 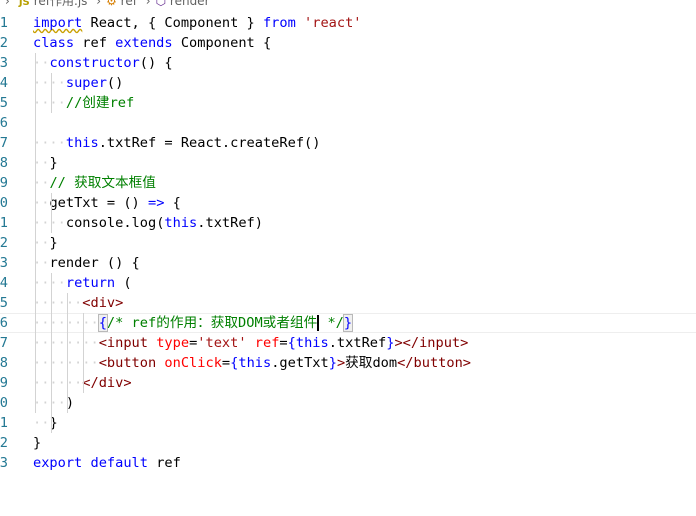 What do you see at coordinates (193, 323) in the screenshot?
I see `line-text: ········{/* ref的作用：获取DOM或者组件 */}` at bounding box center [193, 323].